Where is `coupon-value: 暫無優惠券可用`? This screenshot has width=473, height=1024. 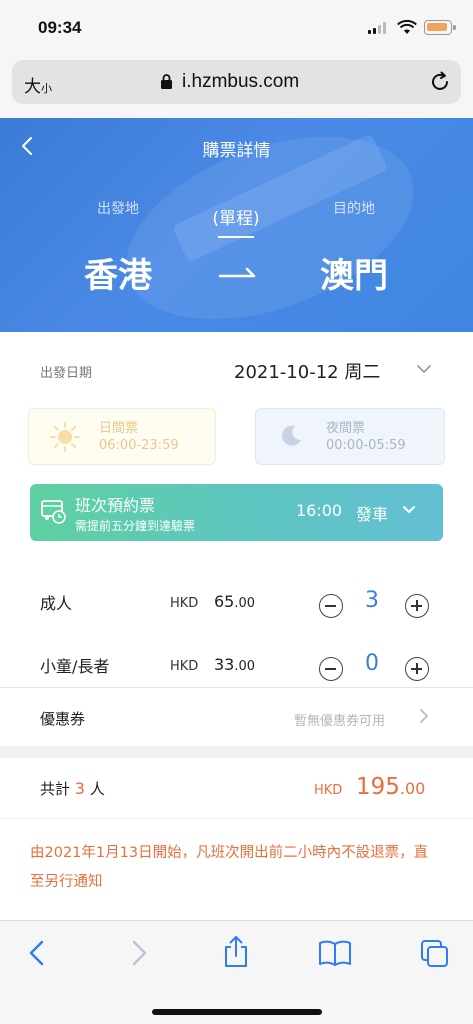
coupon-value: 暫無優惠券可用 is located at coordinates (339, 719).